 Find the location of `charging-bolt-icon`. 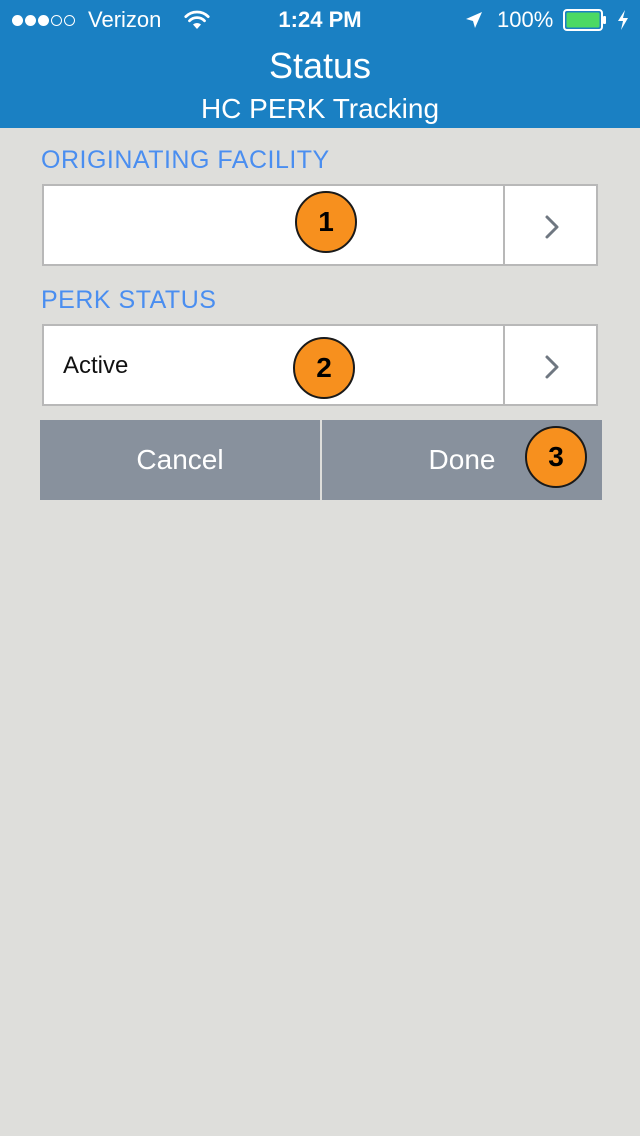

charging-bolt-icon is located at coordinates (623, 20).